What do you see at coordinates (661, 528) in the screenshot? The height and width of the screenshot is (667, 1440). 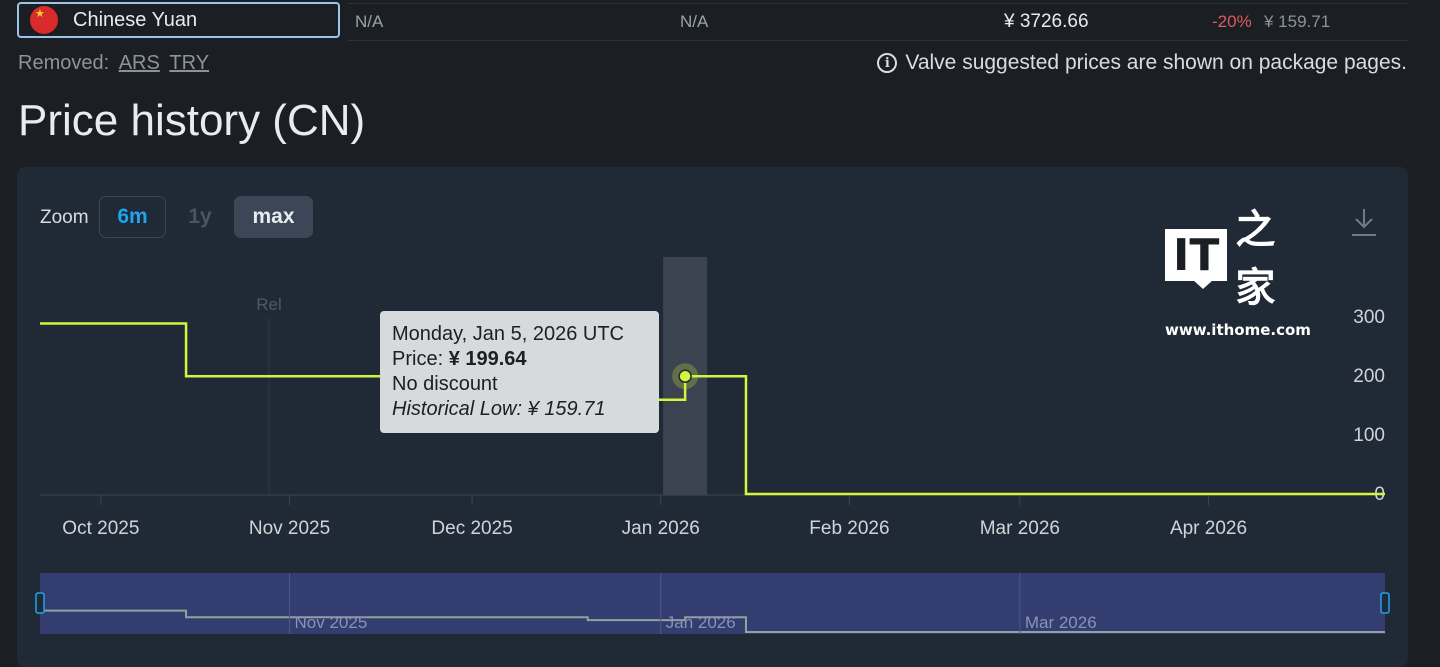 I see `x-tick-label: Jan 2026` at bounding box center [661, 528].